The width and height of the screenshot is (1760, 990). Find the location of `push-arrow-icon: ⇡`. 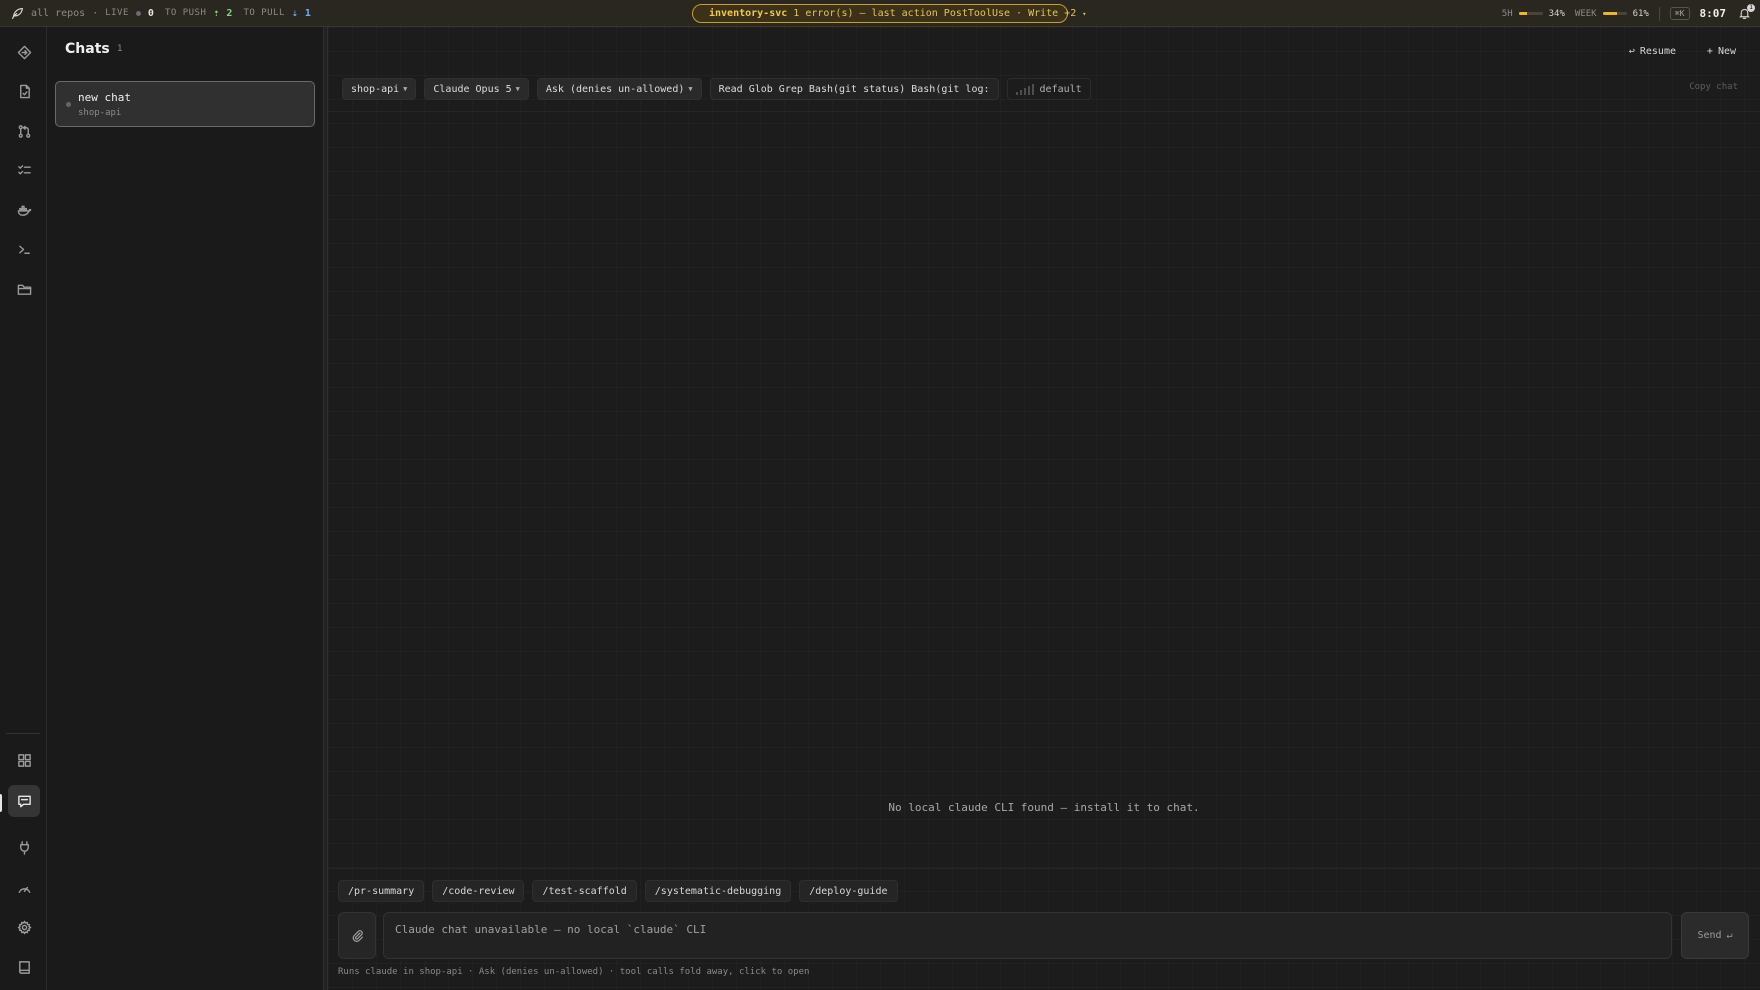

push-arrow-icon: ⇡ is located at coordinates (216, 13).